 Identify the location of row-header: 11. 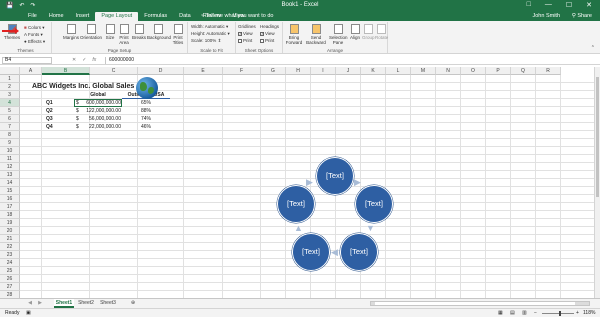
(10, 159).